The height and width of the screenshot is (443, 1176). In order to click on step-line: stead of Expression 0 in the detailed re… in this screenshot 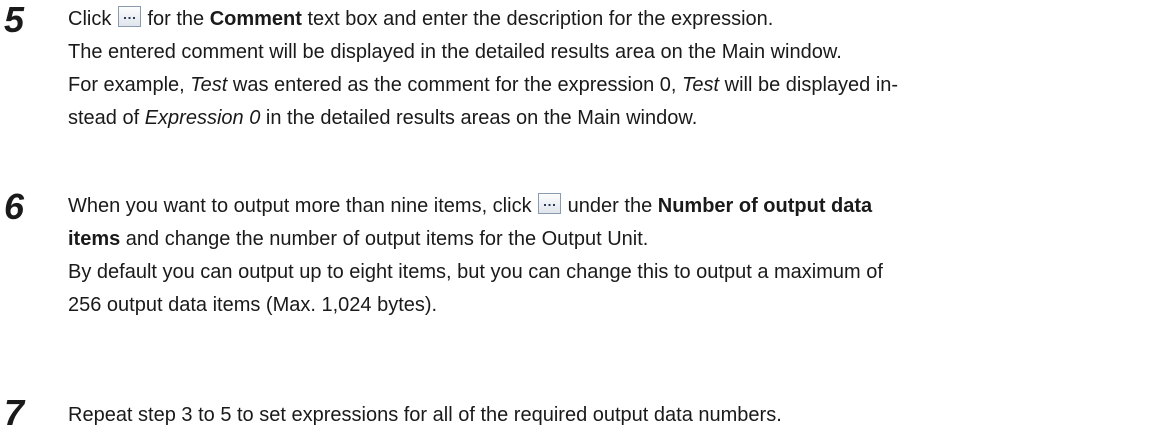, I will do `click(620, 118)`.